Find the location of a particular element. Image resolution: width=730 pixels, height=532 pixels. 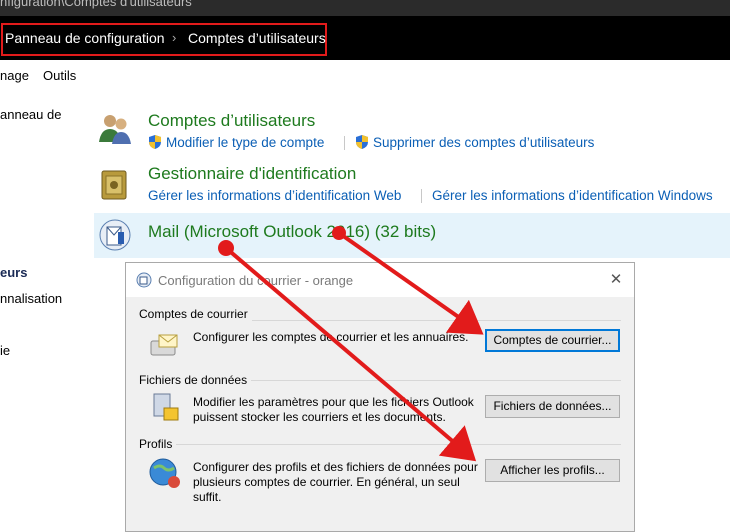

dialog-titlebar: Configuration du courrier - orange ✕ is located at coordinates (380, 280).